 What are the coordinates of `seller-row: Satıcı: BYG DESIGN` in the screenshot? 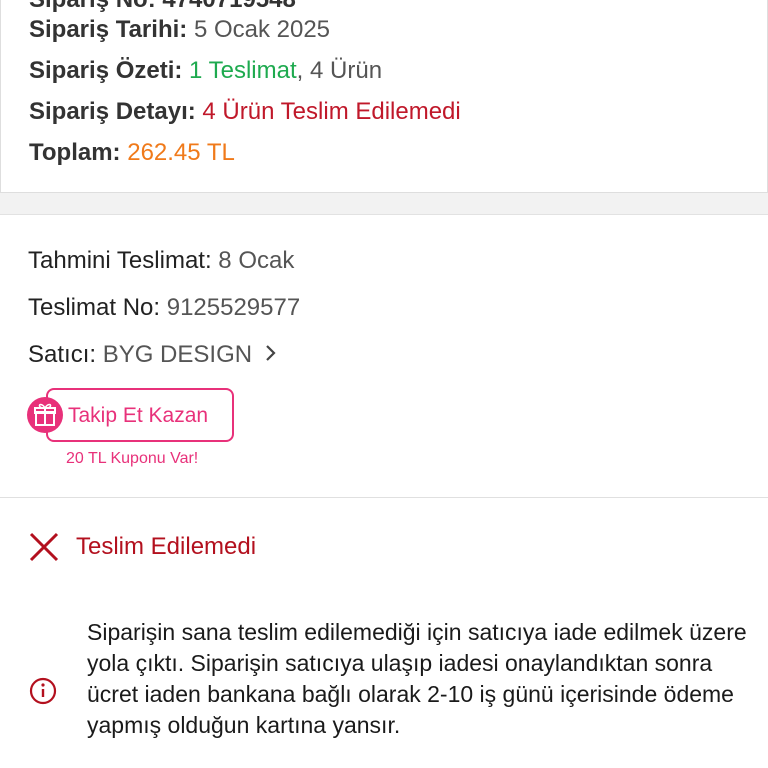 It's located at (152, 355).